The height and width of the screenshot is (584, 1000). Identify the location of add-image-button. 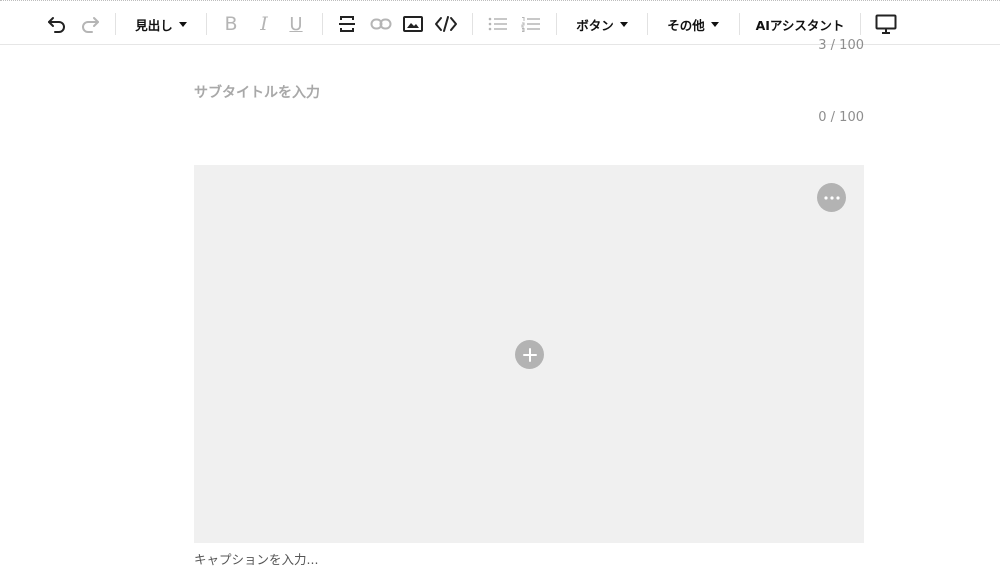
(529, 354).